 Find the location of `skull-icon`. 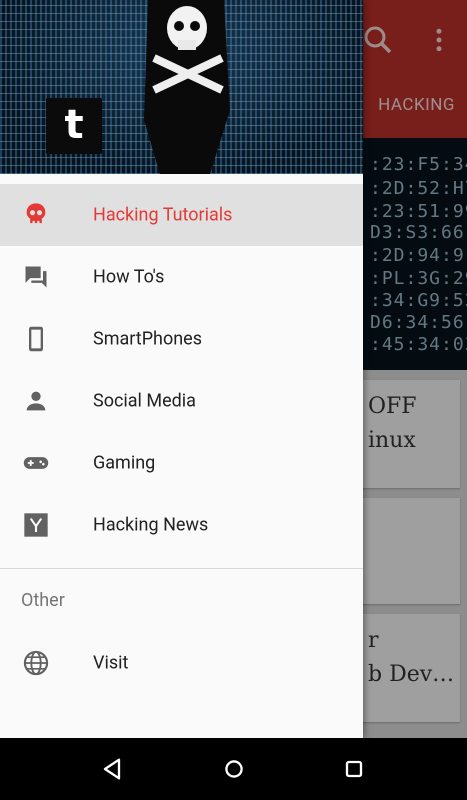

skull-icon is located at coordinates (36, 213).